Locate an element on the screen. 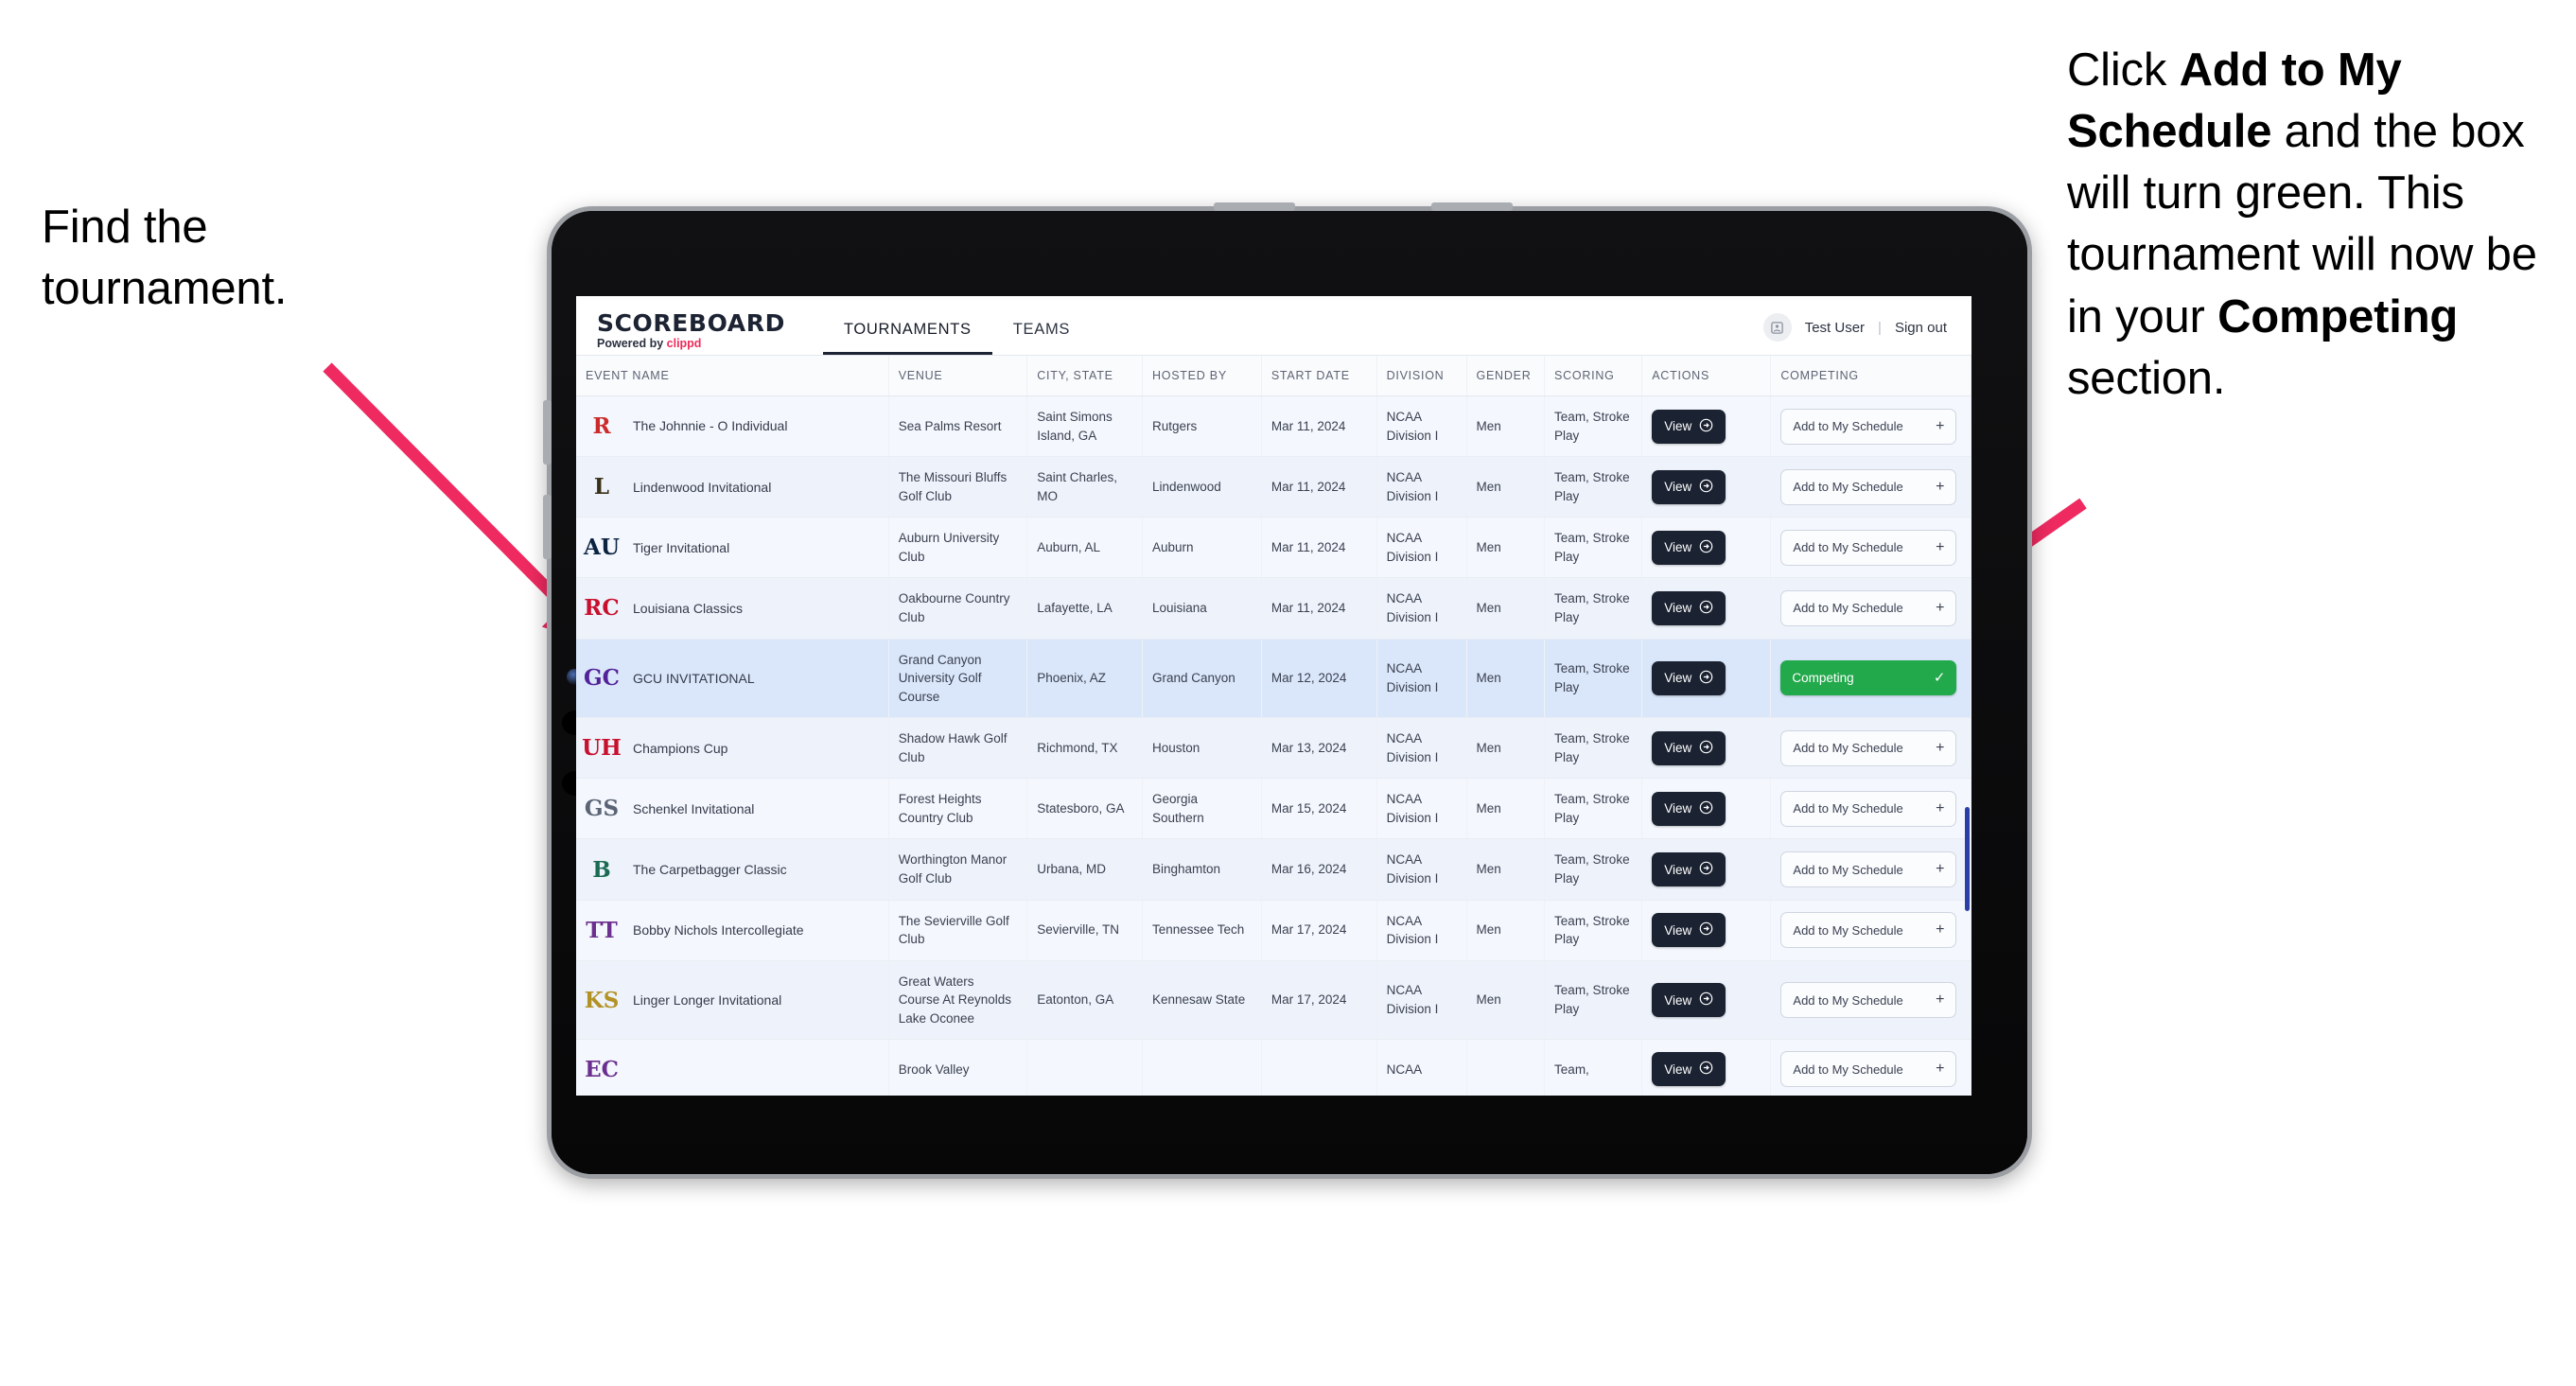 The height and width of the screenshot is (1386, 2576). tab-tournaments: TOURNAMENTS is located at coordinates (907, 338).